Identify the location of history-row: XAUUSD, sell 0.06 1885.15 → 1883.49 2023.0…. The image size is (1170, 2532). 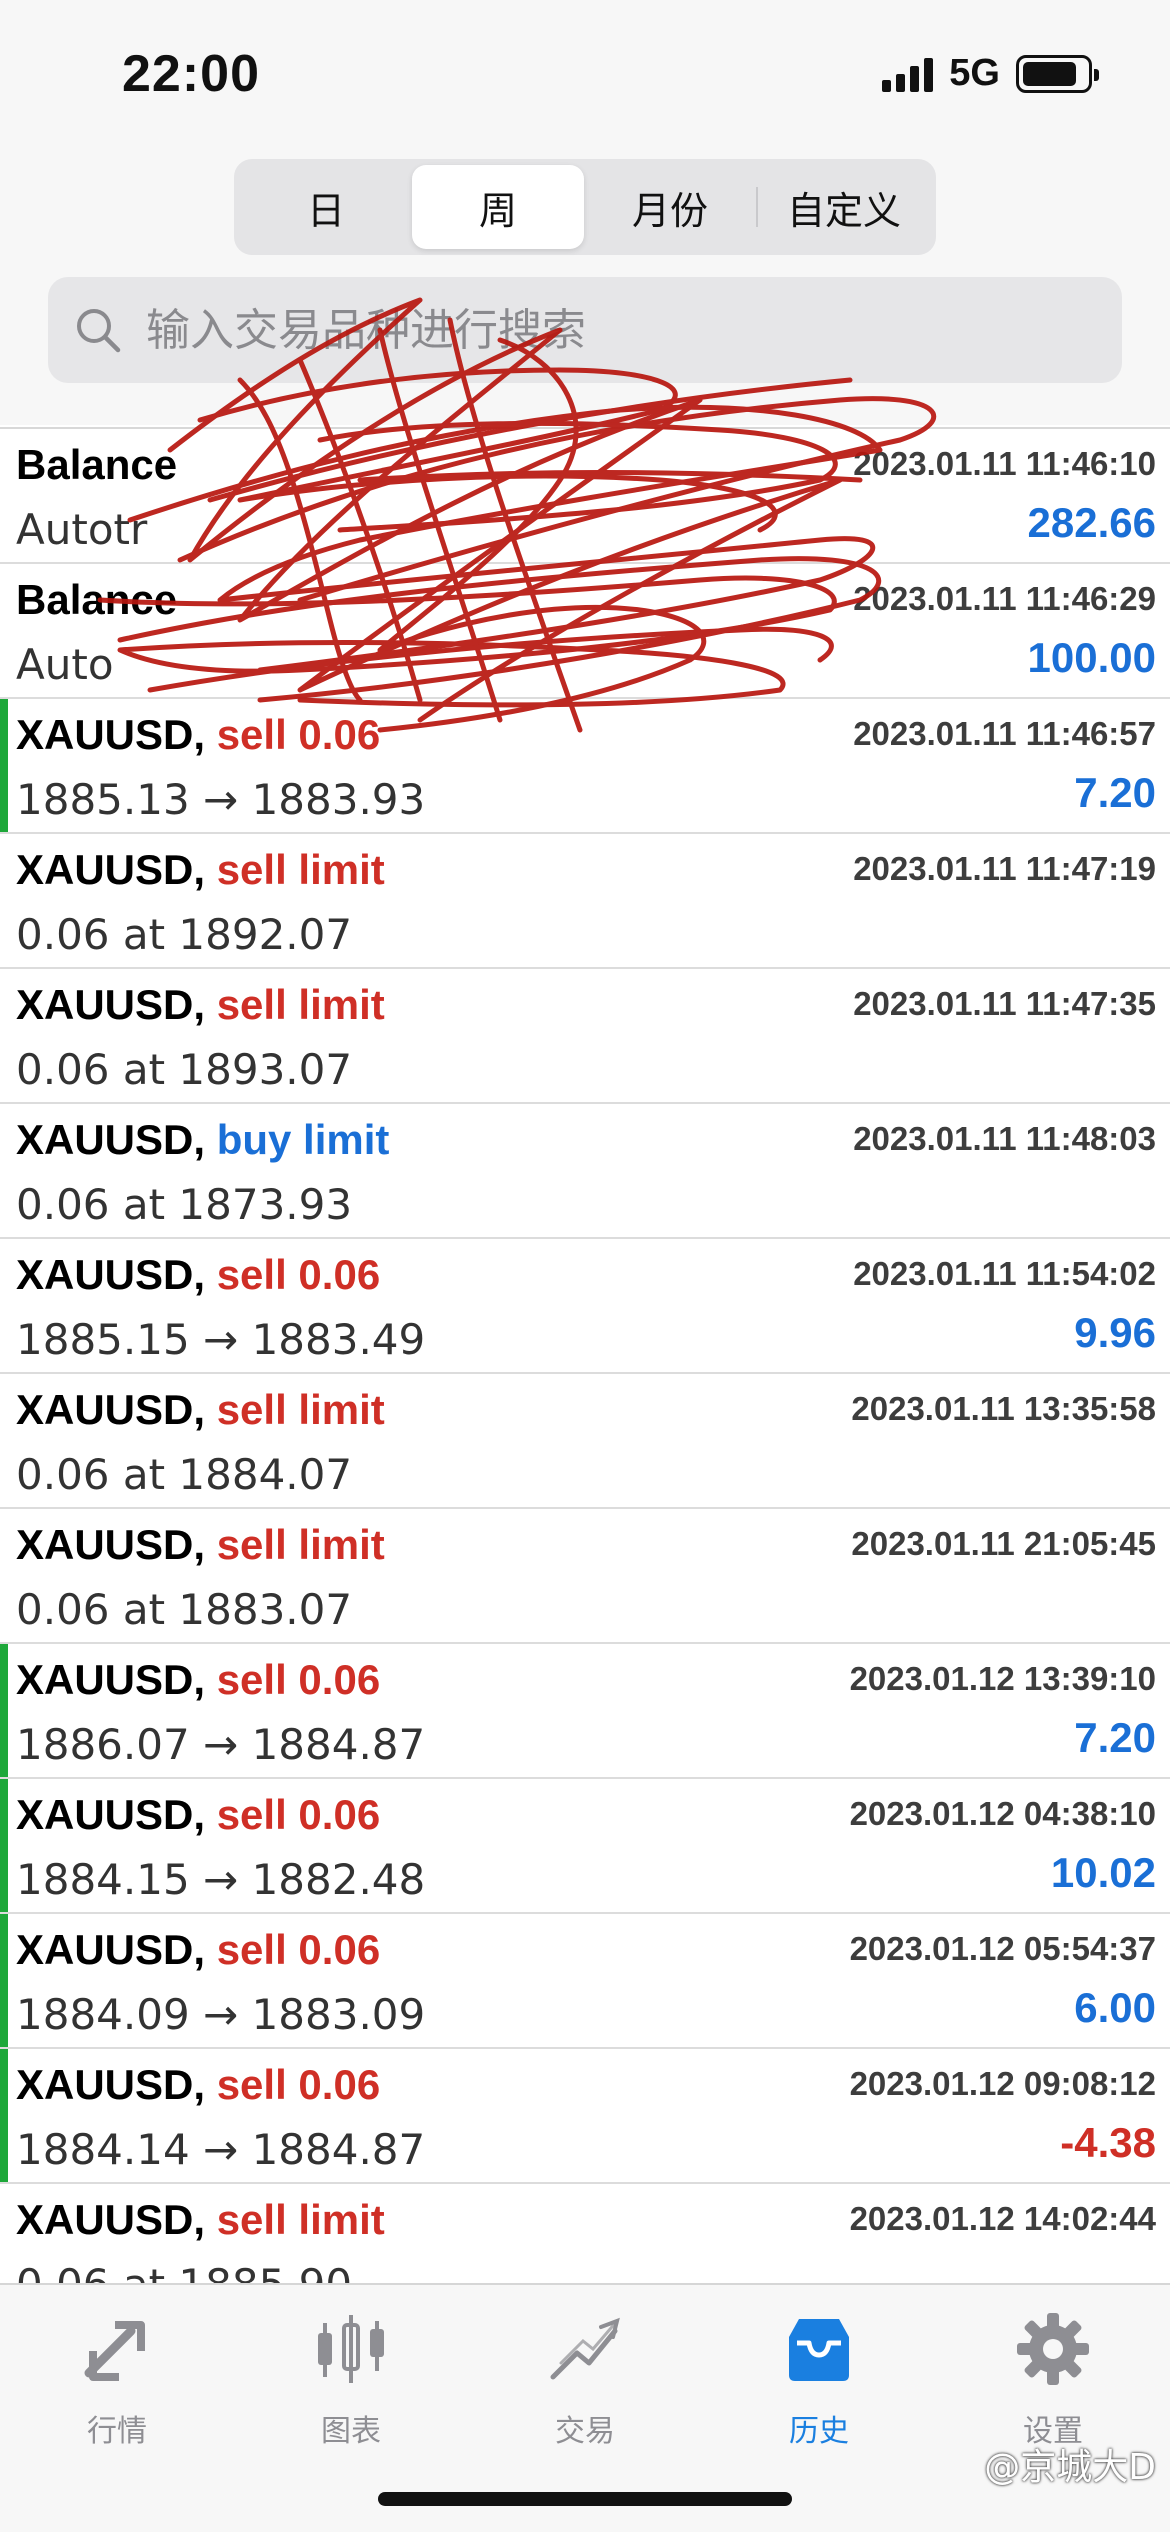
(585, 1306).